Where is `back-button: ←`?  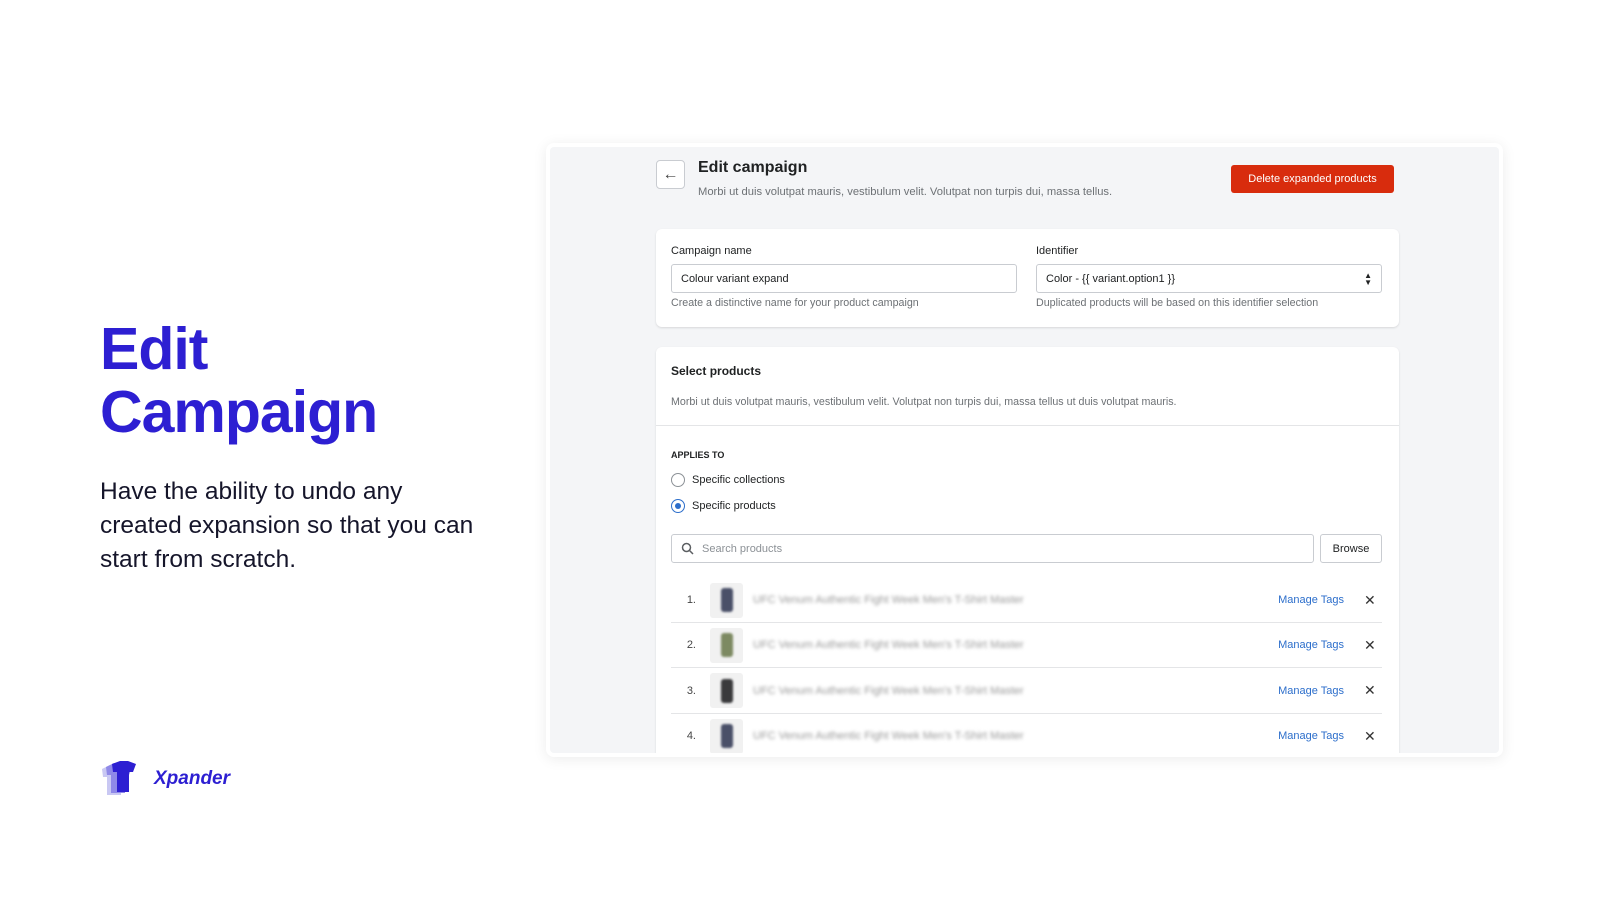 back-button: ← is located at coordinates (670, 174).